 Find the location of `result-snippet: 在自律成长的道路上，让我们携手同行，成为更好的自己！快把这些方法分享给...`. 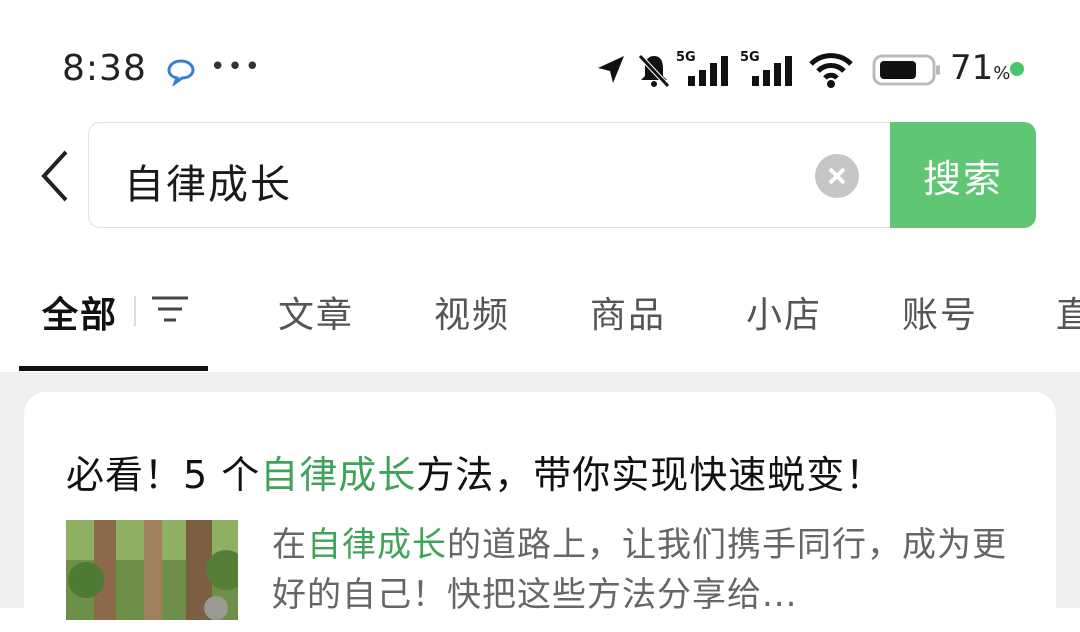

result-snippet: 在自律成长的道路上，让我们携手同行，成为更好的自己！快把这些方法分享给... is located at coordinates (639, 570).